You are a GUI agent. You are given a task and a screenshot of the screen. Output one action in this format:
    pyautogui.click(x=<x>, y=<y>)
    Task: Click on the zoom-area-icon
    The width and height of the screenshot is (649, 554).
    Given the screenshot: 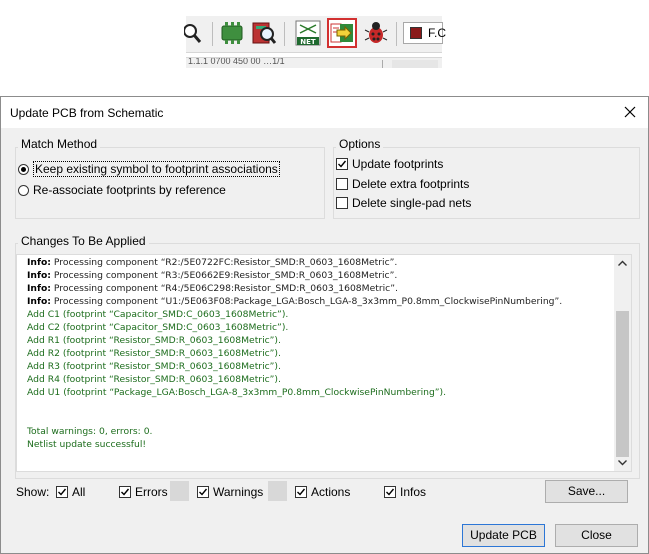 What is the action you would take?
    pyautogui.click(x=193, y=33)
    